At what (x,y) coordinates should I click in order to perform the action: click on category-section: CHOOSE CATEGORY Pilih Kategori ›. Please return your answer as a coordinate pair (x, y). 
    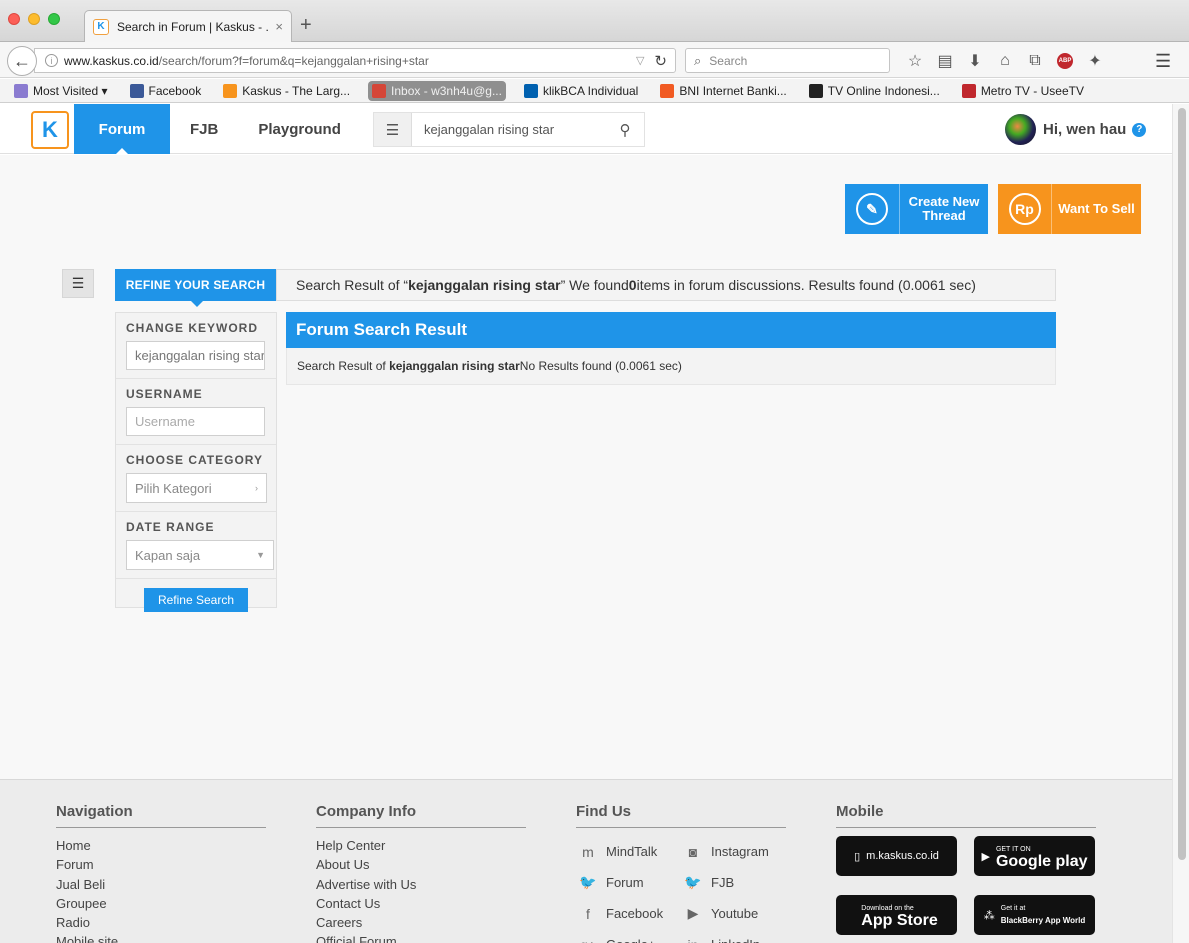
    Looking at the image, I should click on (196, 478).